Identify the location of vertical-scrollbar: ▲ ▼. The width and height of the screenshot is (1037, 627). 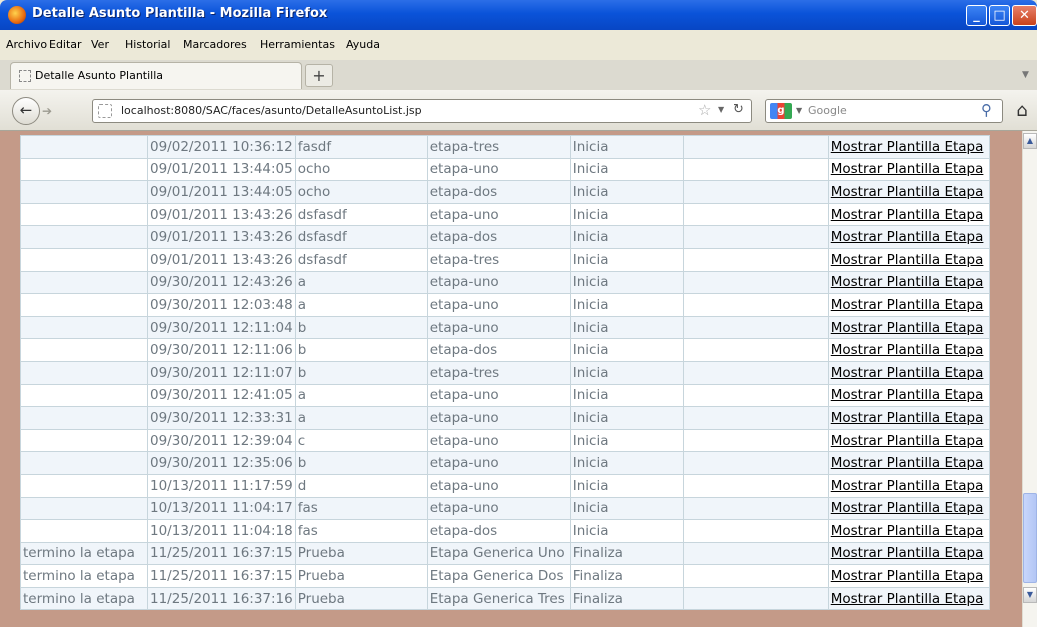
(1029, 379).